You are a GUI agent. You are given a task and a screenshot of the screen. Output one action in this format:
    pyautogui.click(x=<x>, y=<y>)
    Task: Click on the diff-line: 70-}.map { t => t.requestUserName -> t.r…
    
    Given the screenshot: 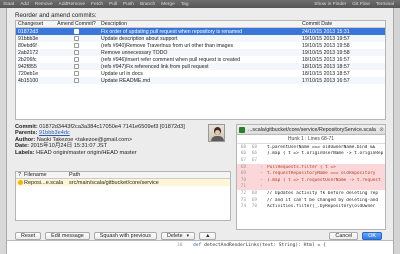 What is the action you would take?
    pyautogui.click(x=311, y=180)
    